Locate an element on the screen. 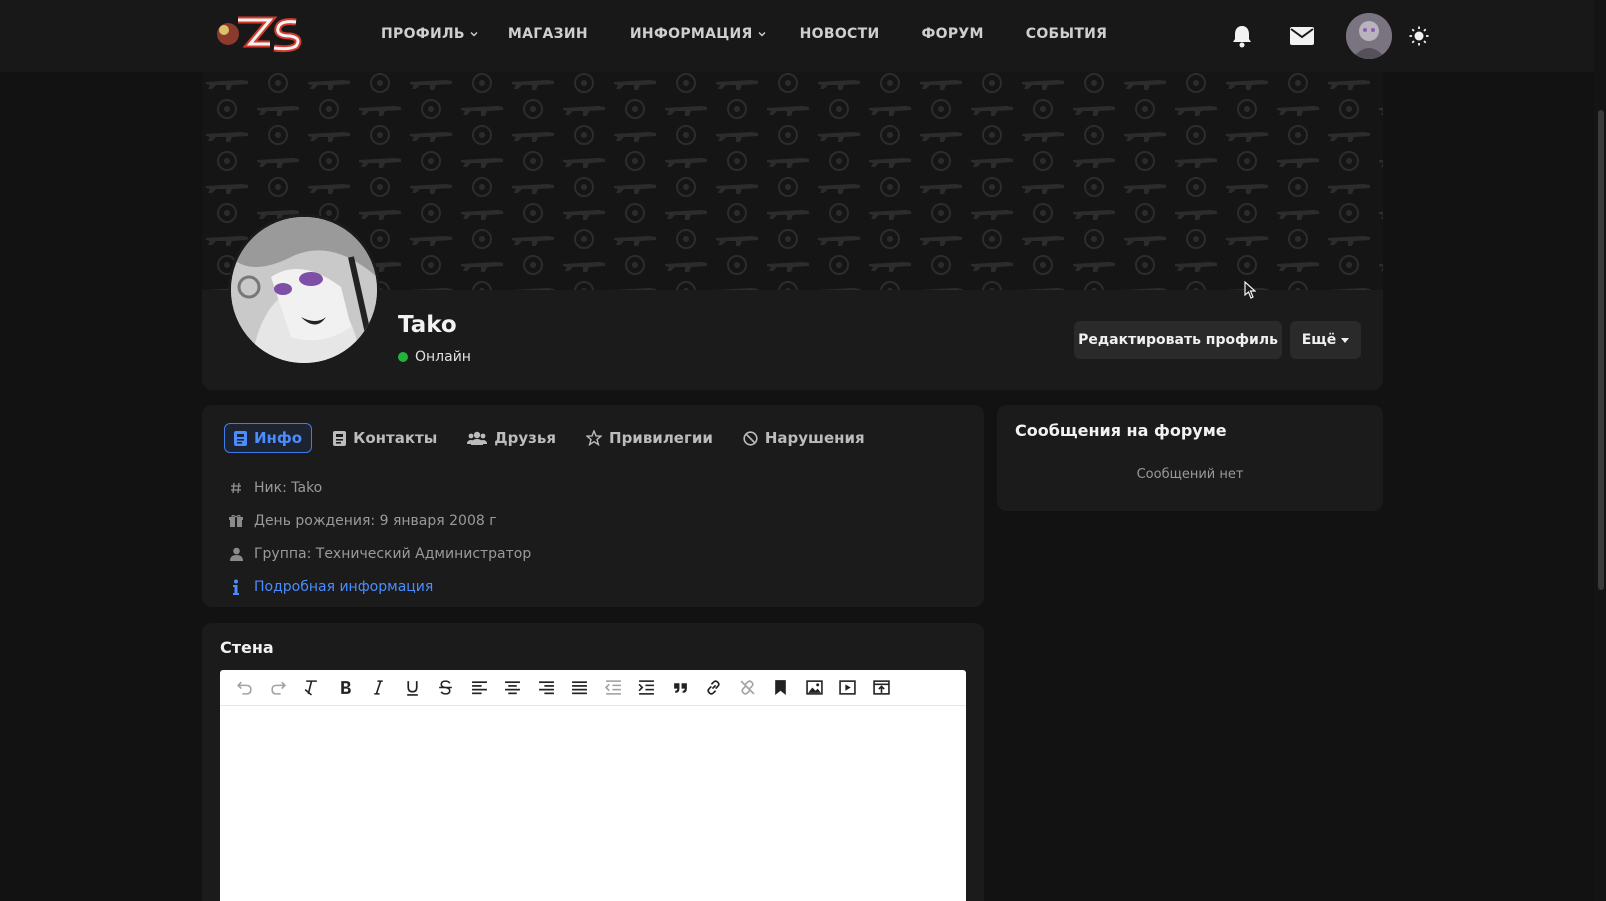 The width and height of the screenshot is (1606, 901). info-icon is located at coordinates (236, 587).